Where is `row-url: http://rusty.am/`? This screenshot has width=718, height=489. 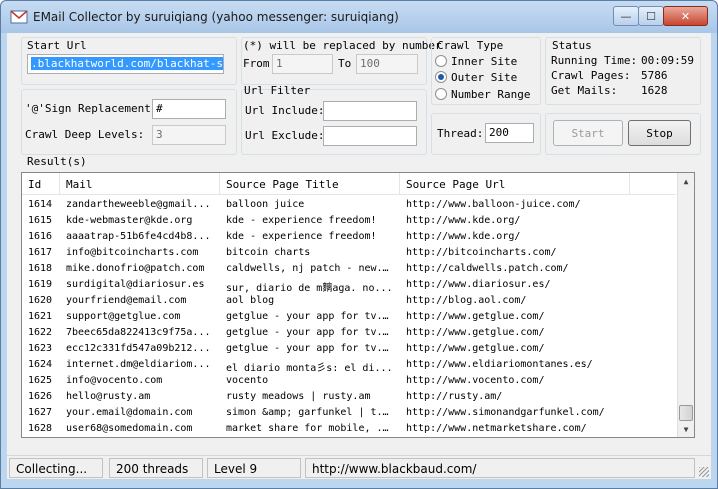
row-url: http://rusty.am/ is located at coordinates (454, 396).